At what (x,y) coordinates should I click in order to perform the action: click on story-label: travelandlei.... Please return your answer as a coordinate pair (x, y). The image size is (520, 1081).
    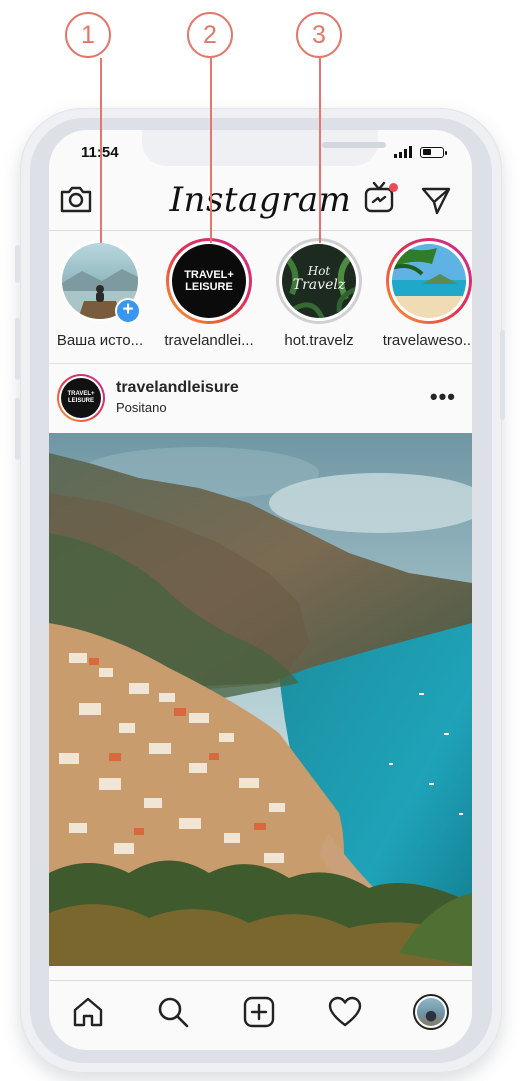
    Looking at the image, I should click on (209, 340).